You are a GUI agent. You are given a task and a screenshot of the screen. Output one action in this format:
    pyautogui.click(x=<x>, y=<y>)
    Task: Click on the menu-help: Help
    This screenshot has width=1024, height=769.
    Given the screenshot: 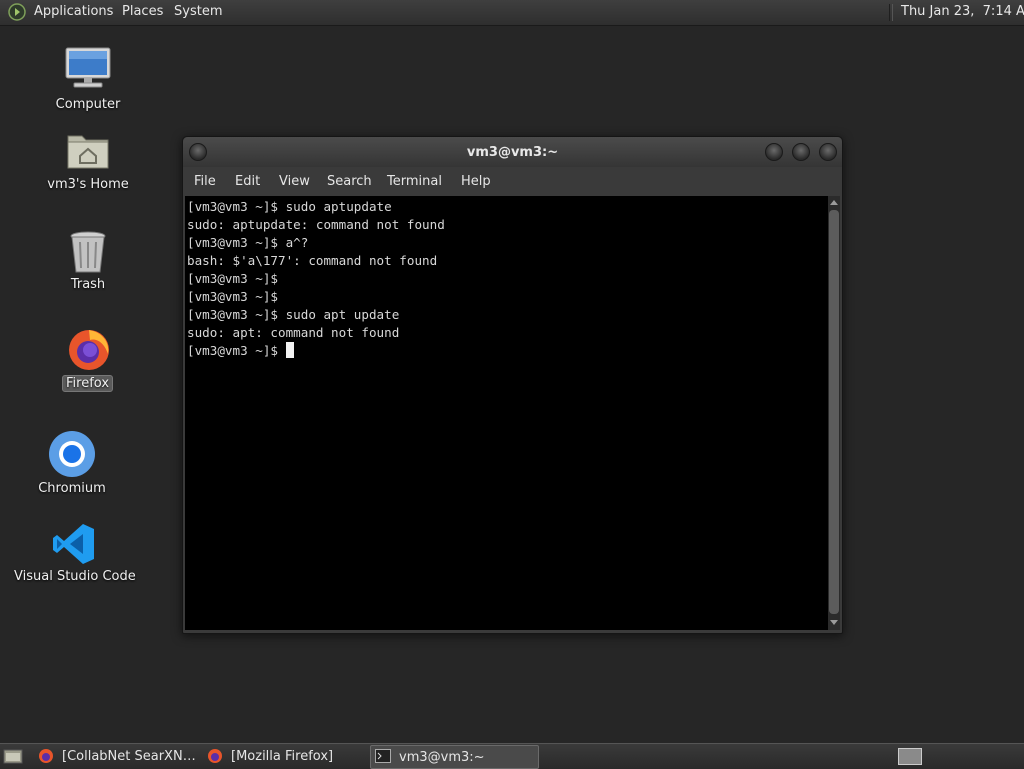 What is the action you would take?
    pyautogui.click(x=476, y=181)
    